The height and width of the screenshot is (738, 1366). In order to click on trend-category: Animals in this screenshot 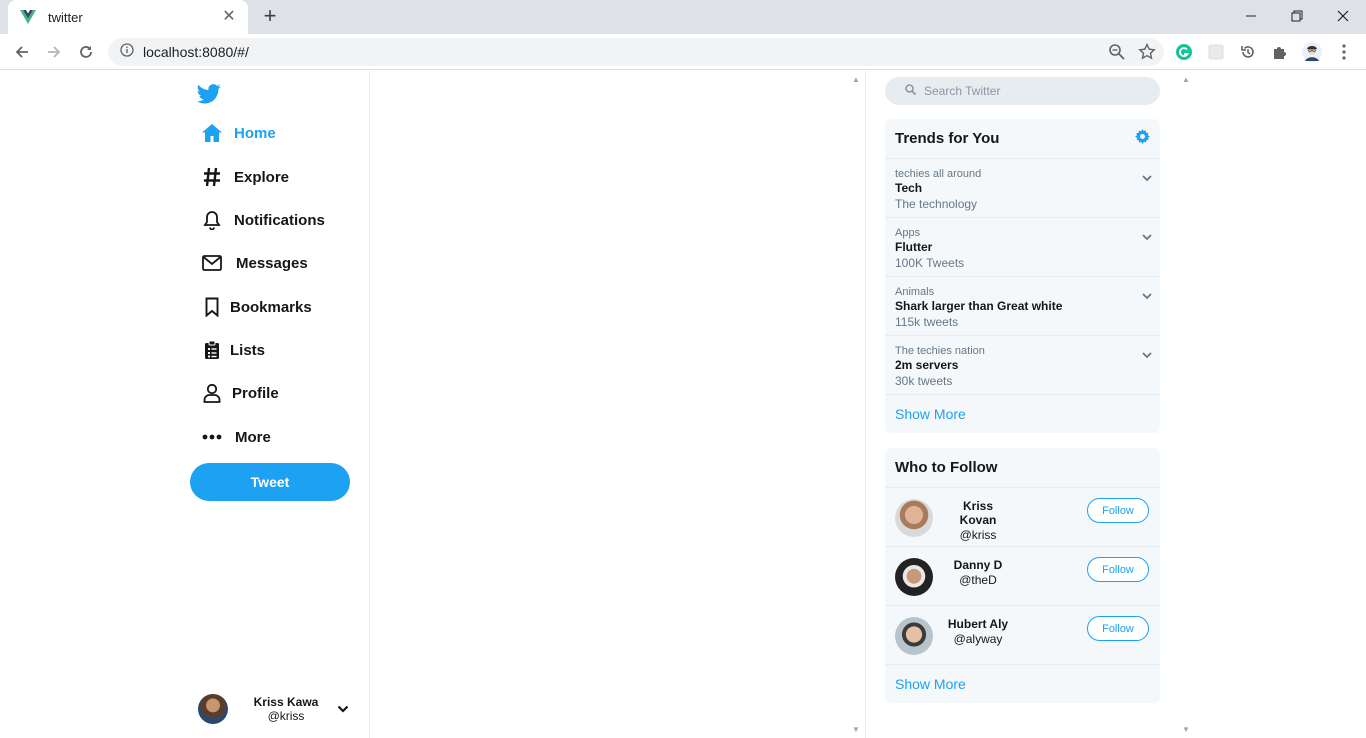, I will do `click(915, 292)`.